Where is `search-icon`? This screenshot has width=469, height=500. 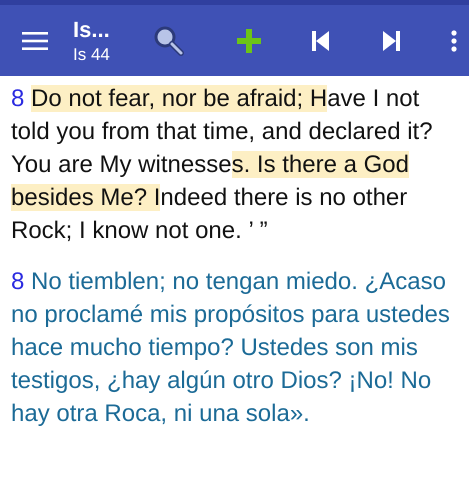 search-icon is located at coordinates (169, 40).